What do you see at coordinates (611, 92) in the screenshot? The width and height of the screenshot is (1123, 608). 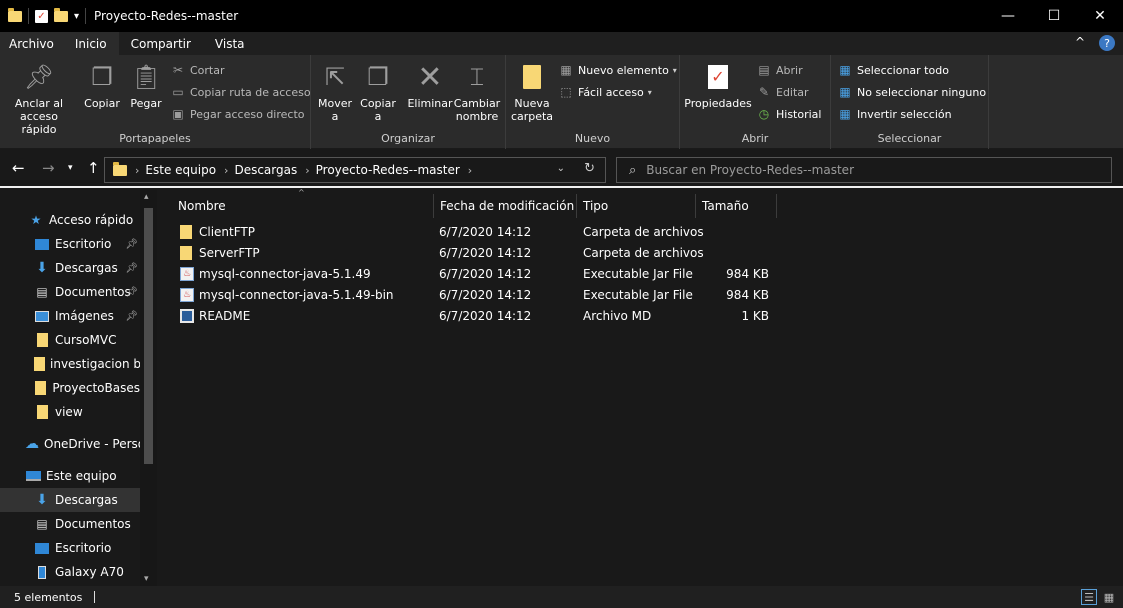 I see `easy-access-label: Fácil acceso` at bounding box center [611, 92].